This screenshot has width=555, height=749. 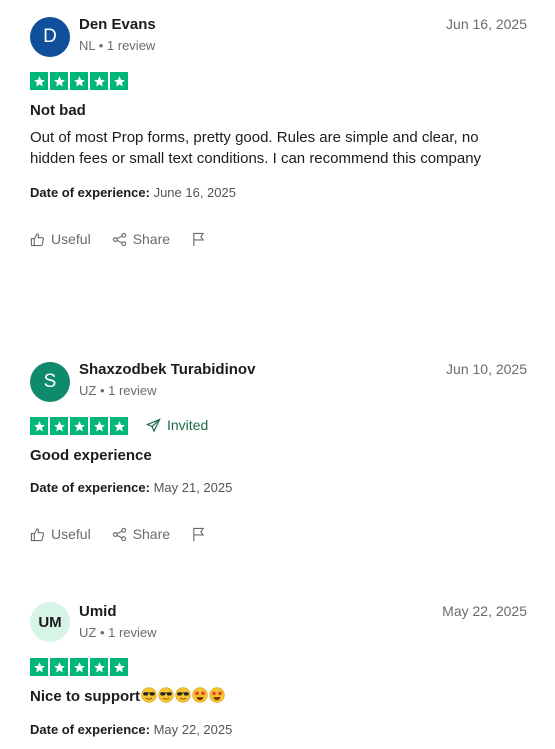 I want to click on date-of-experience: Date of experience: May 22, 2025, so click(x=131, y=729).